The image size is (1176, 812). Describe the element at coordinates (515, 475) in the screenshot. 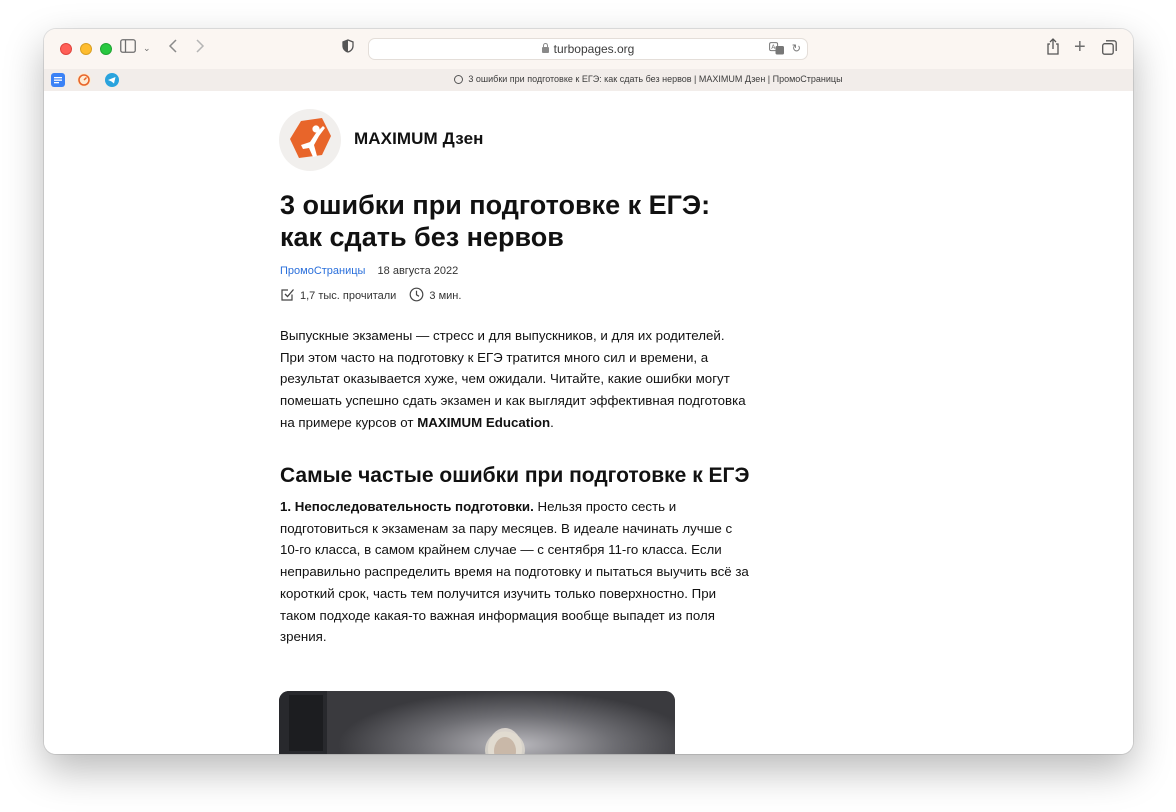

I see `section-heading: Самые частые ошибки при подготовке к ЕГЭ` at that location.